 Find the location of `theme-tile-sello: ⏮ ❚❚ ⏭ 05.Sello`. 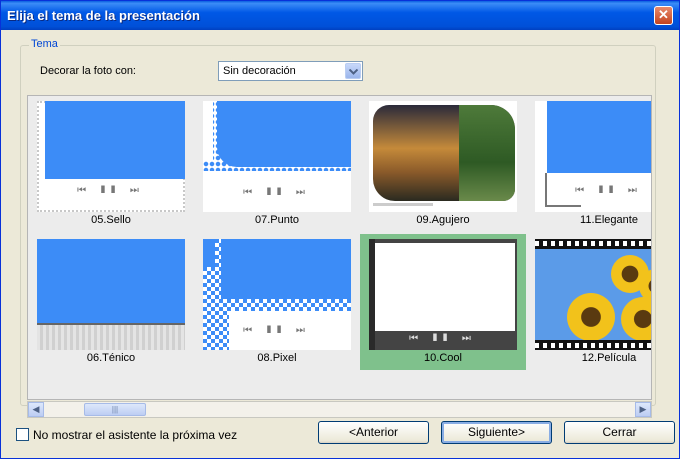

theme-tile-sello: ⏮ ❚❚ ⏭ 05.Sello is located at coordinates (111, 164).